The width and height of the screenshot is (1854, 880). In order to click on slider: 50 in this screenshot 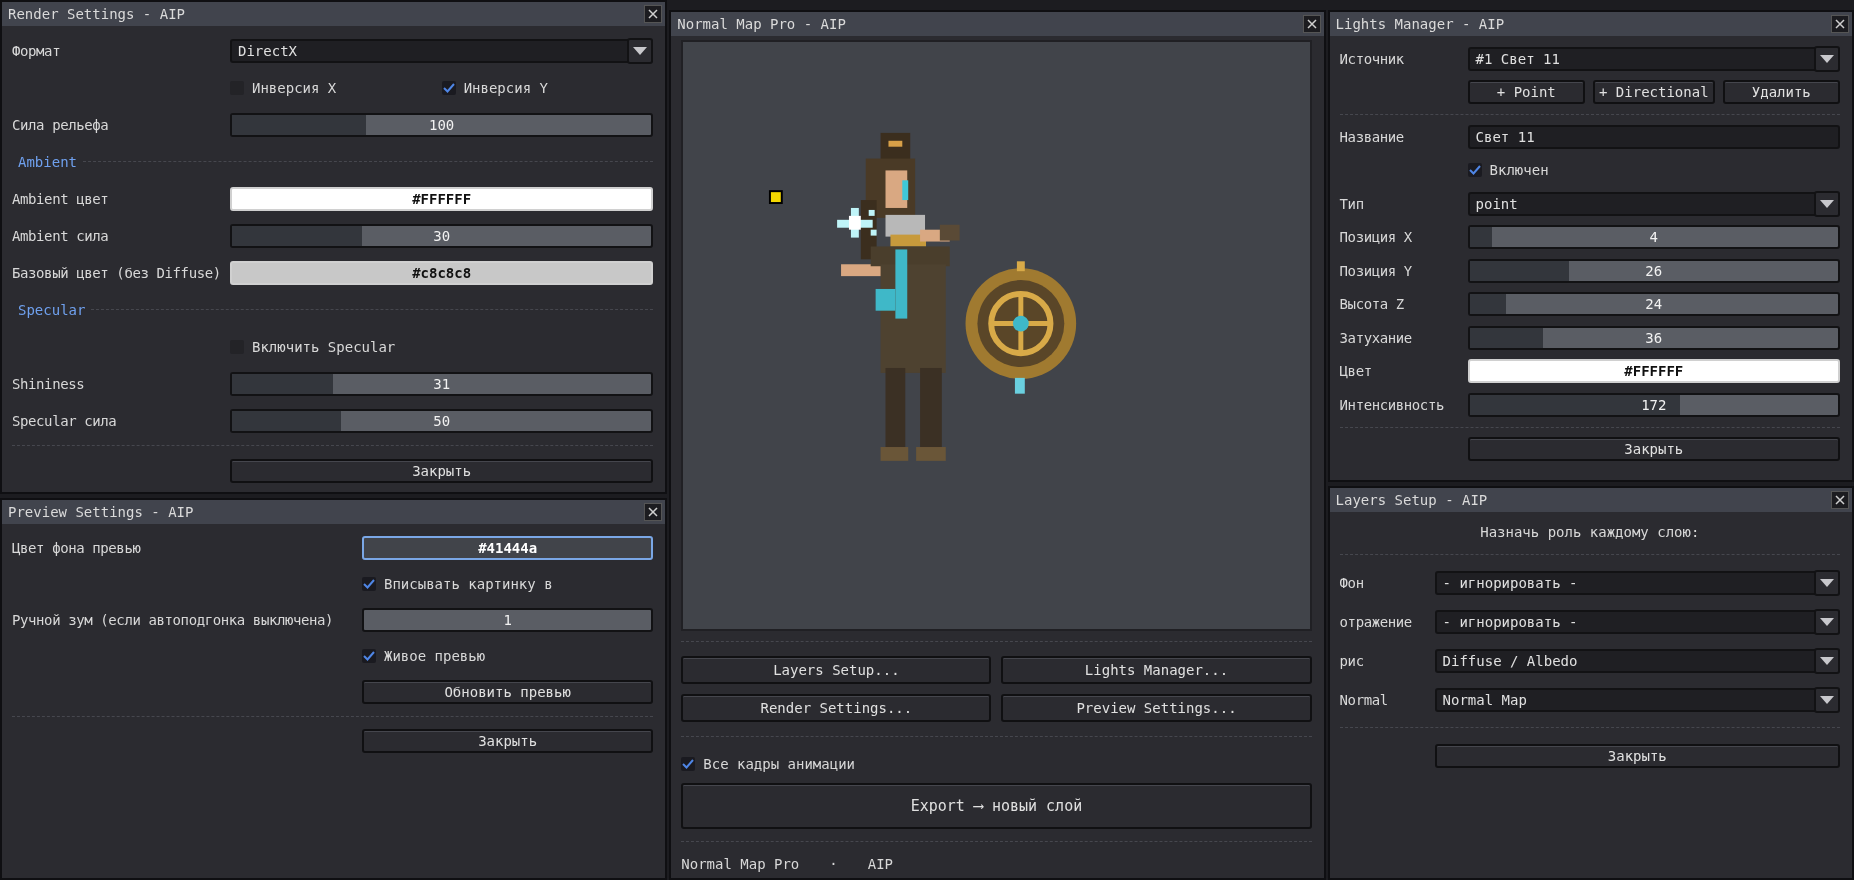, I will do `click(442, 420)`.